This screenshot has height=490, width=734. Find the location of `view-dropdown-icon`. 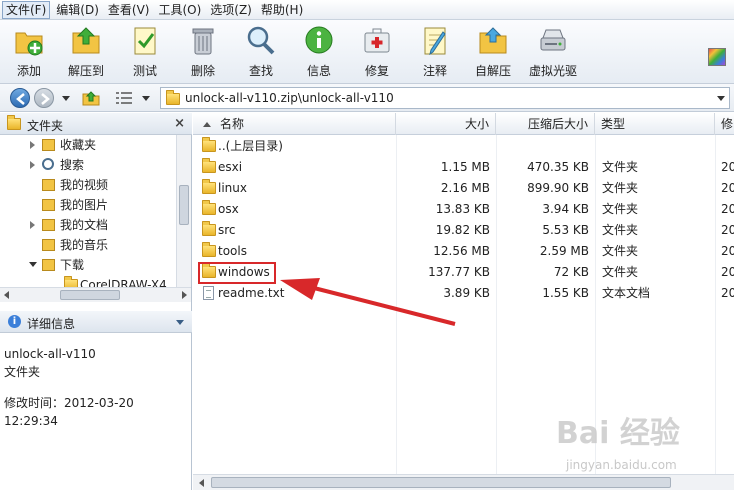

view-dropdown-icon is located at coordinates (146, 98).